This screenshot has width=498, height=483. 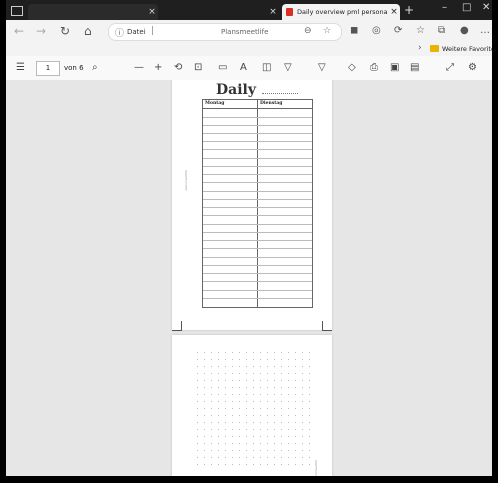 What do you see at coordinates (472, 67) in the screenshot?
I see `settings-icon: ⚙` at bounding box center [472, 67].